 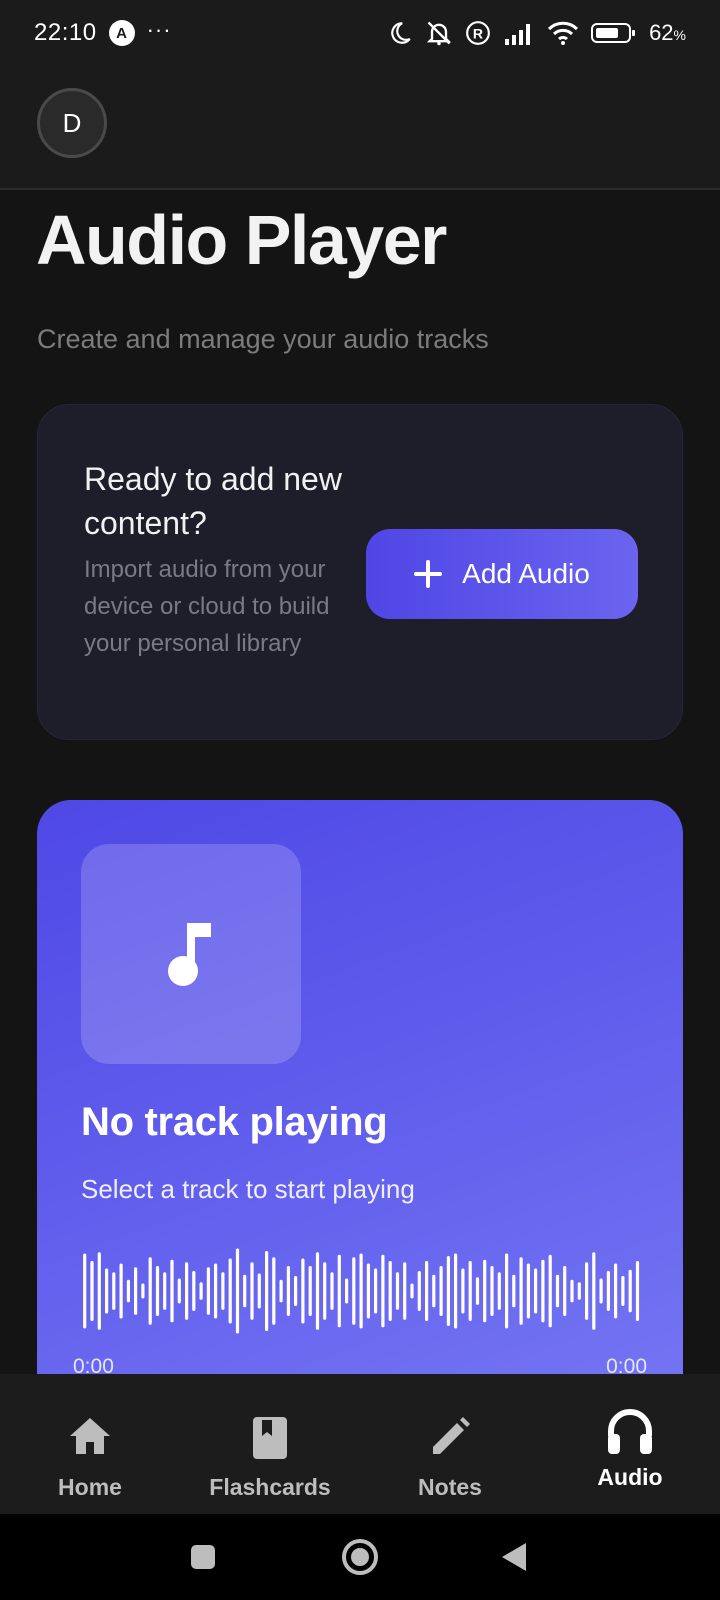 I want to click on nav-item-flashcards: Flashcards, so click(x=270, y=1444).